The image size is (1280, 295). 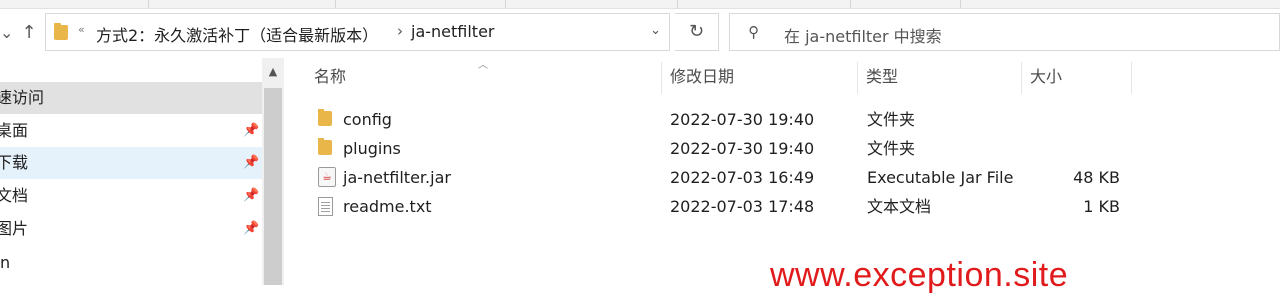 I want to click on search-input: ⚲ 在 ja-netfilter 中搜索, so click(x=1004, y=32).